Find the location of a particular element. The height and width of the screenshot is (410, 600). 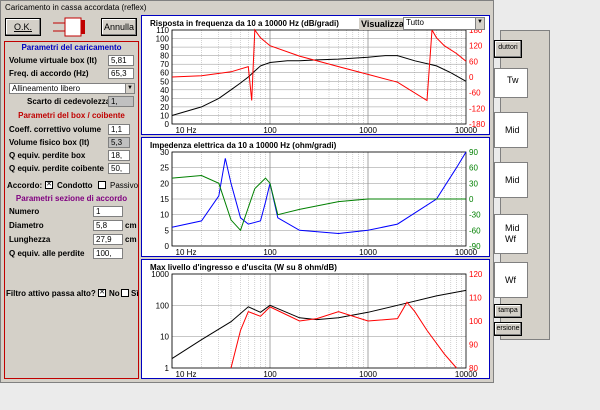

diametro-input: 5,8 is located at coordinates (108, 225).